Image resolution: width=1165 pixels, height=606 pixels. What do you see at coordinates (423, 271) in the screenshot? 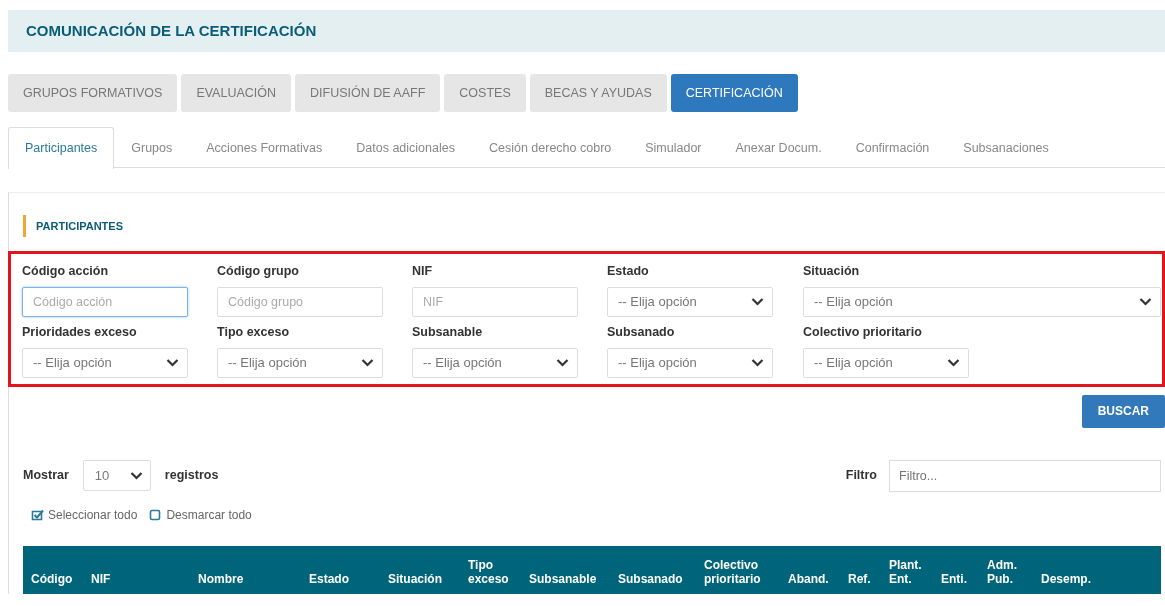
I see `field-label: NIF` at bounding box center [423, 271].